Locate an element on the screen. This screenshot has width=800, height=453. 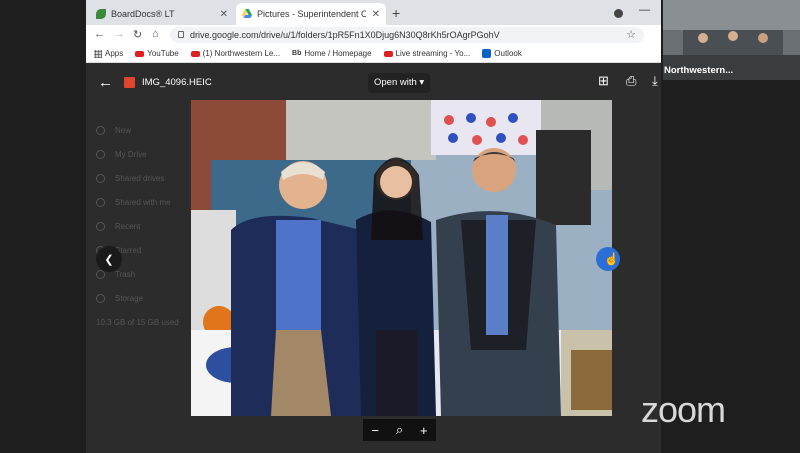
tab-boarddocs: BoardDocs® LT ✕ is located at coordinates (162, 14).